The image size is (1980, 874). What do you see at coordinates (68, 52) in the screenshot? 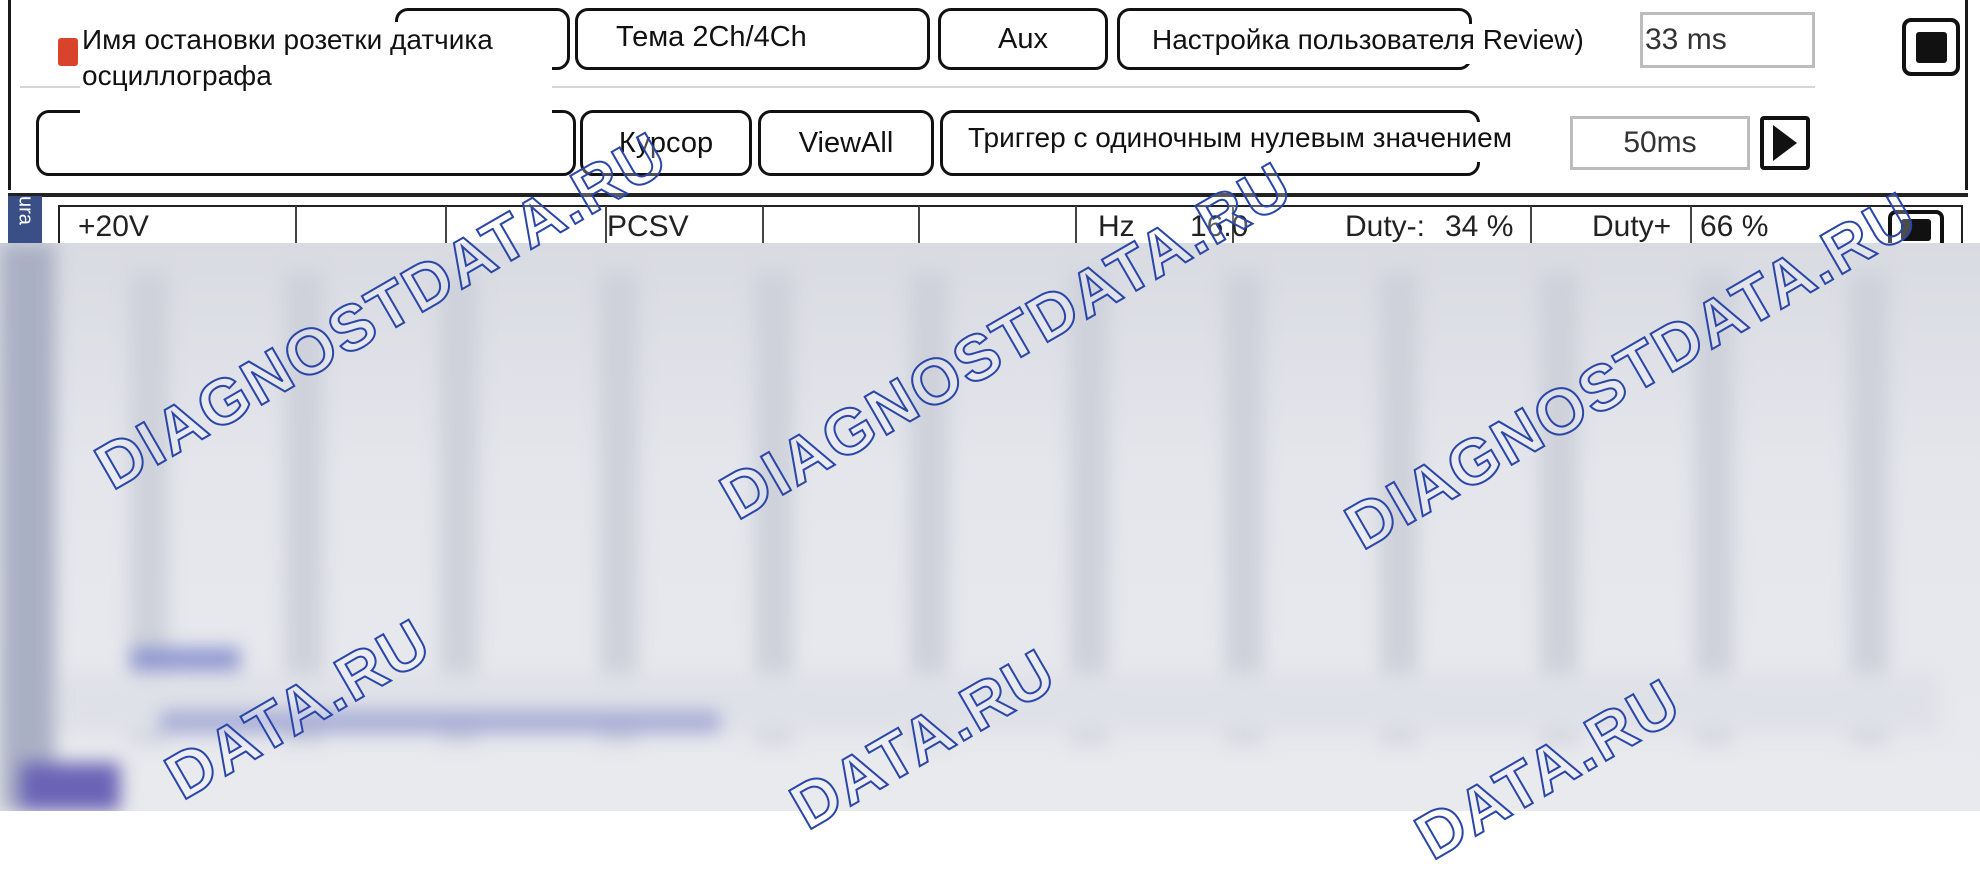
I see `red-marker-icon` at bounding box center [68, 52].